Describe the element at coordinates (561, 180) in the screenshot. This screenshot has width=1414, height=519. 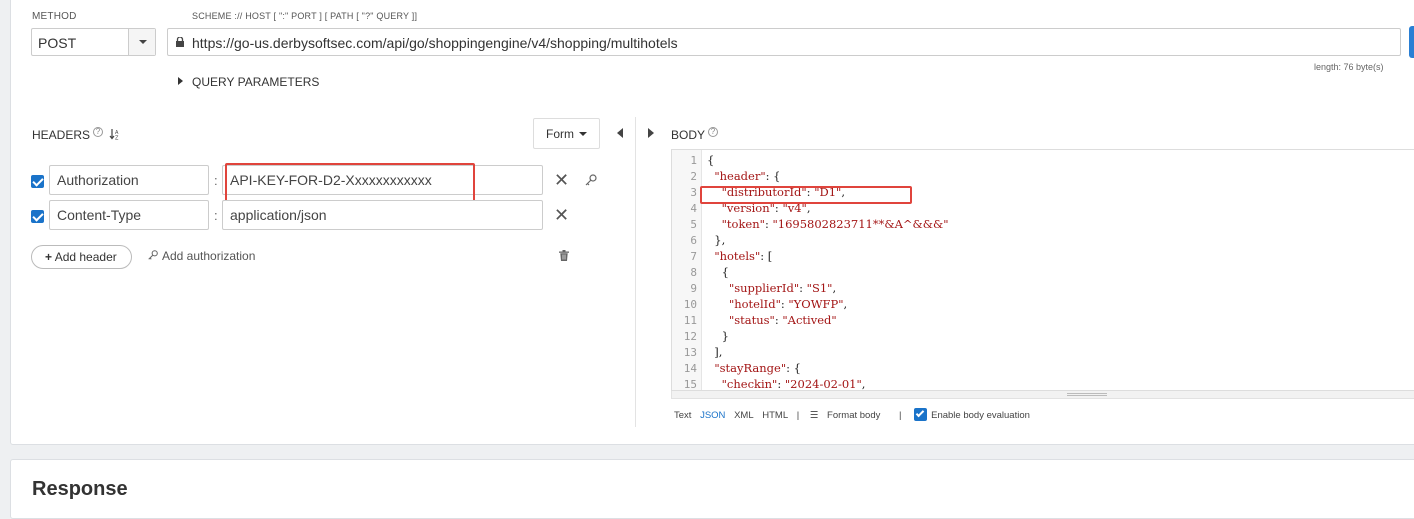
I see `remove-header-1-icon: ✕` at that location.